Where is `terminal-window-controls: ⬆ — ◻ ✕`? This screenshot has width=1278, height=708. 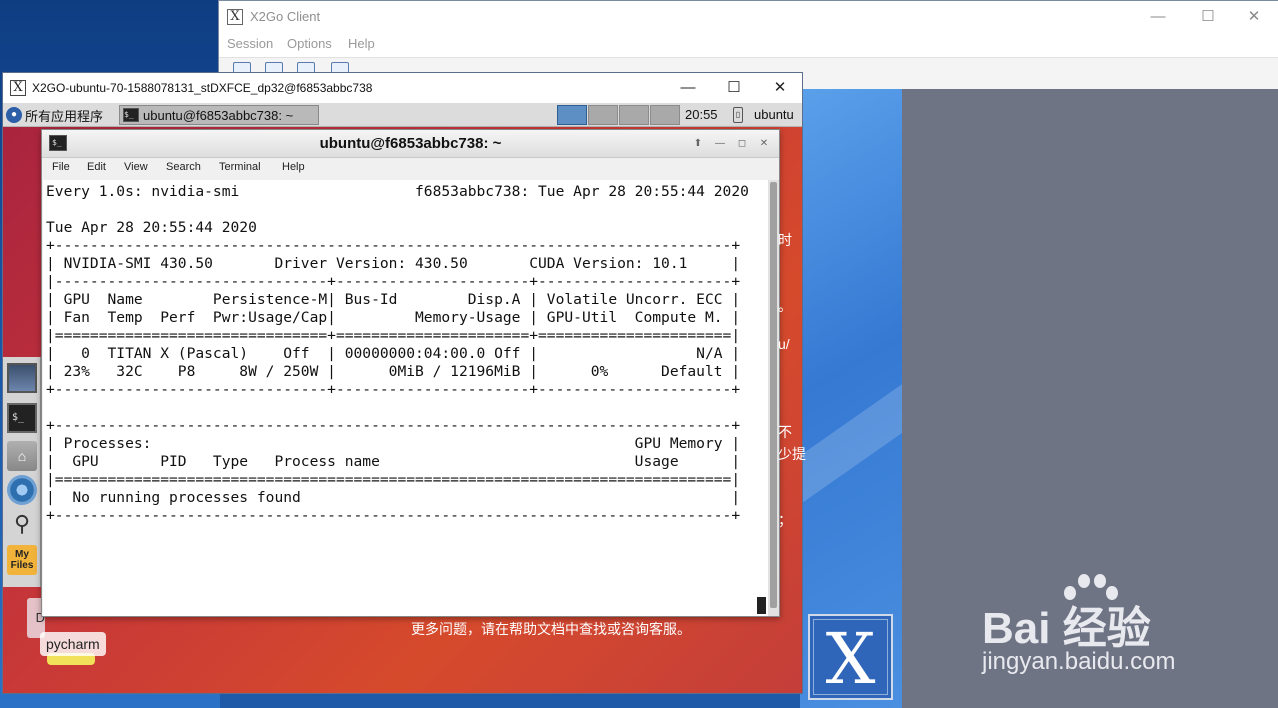 terminal-window-controls: ⬆ — ◻ ✕ is located at coordinates (731, 144).